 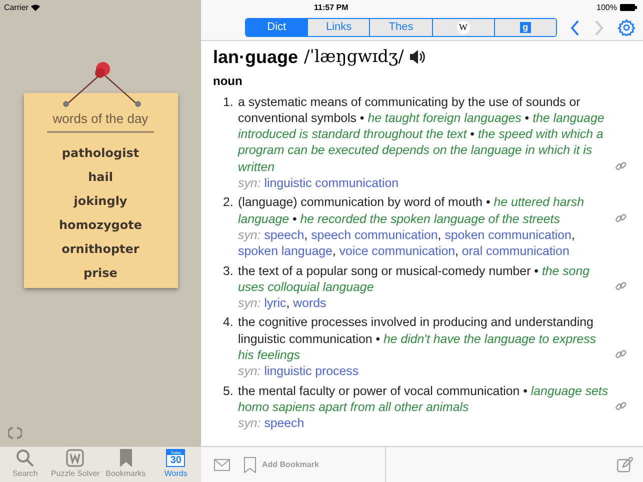 I want to click on definition-text: a systematic means of communicating by the use of sounds or conventional symbols • he taught foreign languages • the language introduced is standard throughout the text • the speed with which a program can be executed depends on the language in which it is written, so click(x=422, y=135).